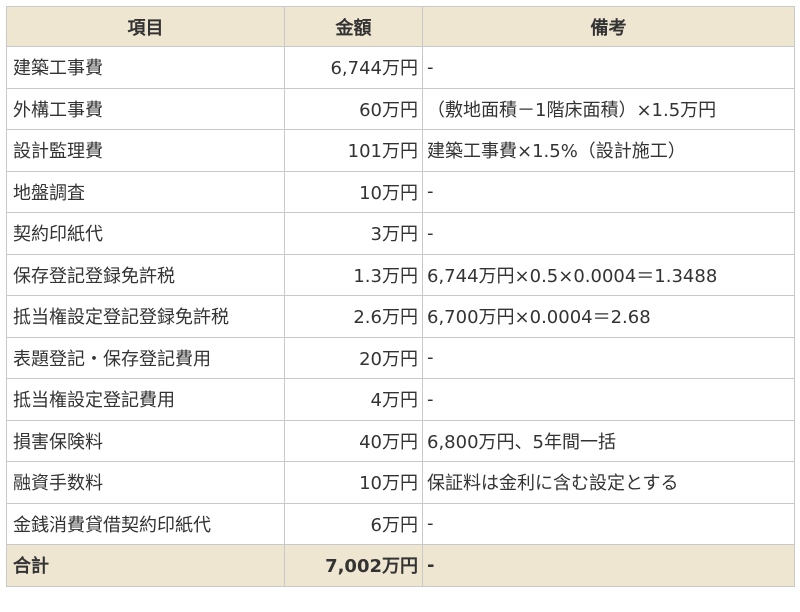 This screenshot has width=800, height=612. I want to click on row-amount: 1.3万円, so click(353, 274).